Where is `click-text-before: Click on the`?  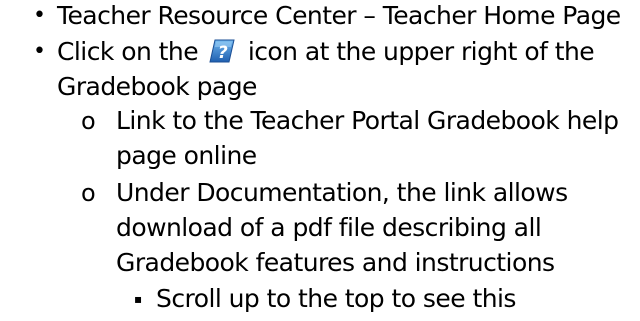
click-text-before: Click on the is located at coordinates (131, 51).